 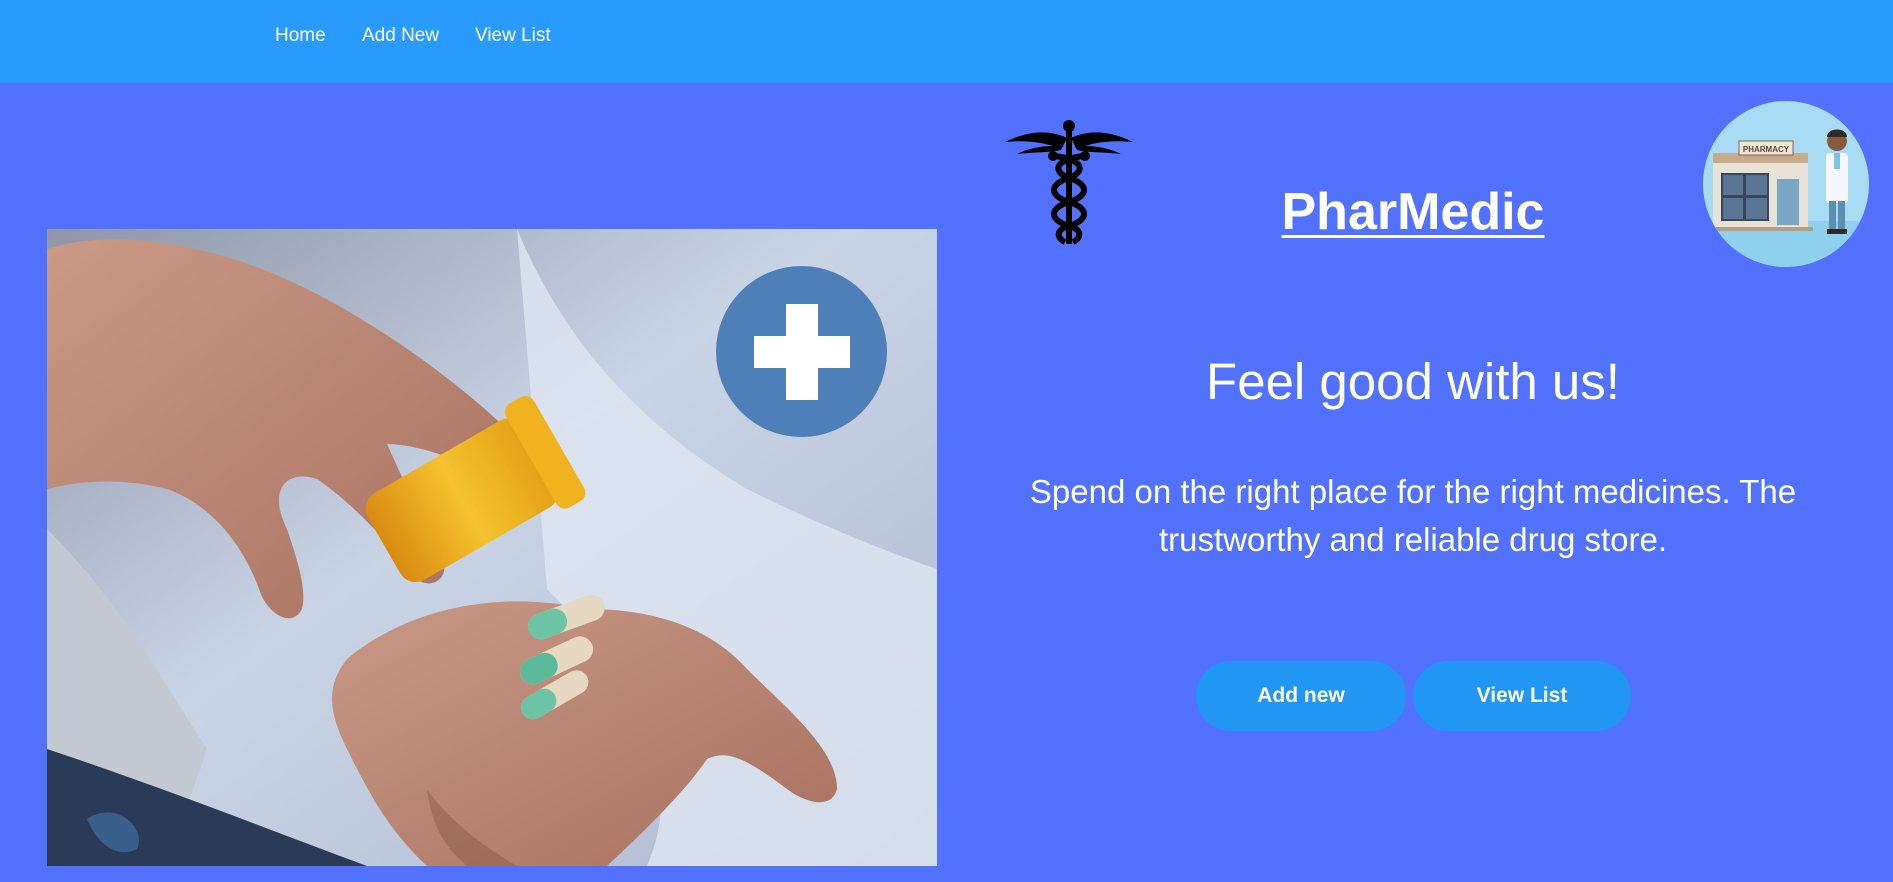 I want to click on nav-link-view-list: View List, so click(x=513, y=36).